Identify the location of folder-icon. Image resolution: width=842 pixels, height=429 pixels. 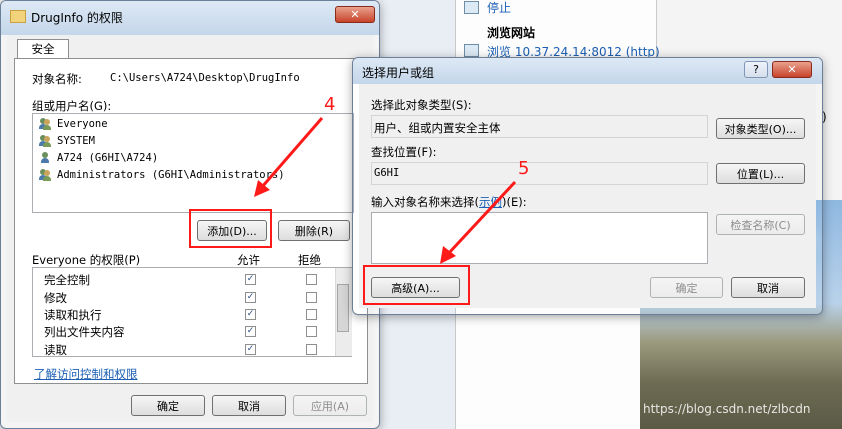
(18, 16).